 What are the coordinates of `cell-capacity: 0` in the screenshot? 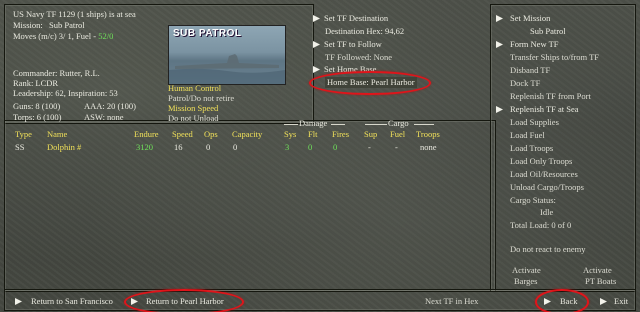 It's located at (235, 147).